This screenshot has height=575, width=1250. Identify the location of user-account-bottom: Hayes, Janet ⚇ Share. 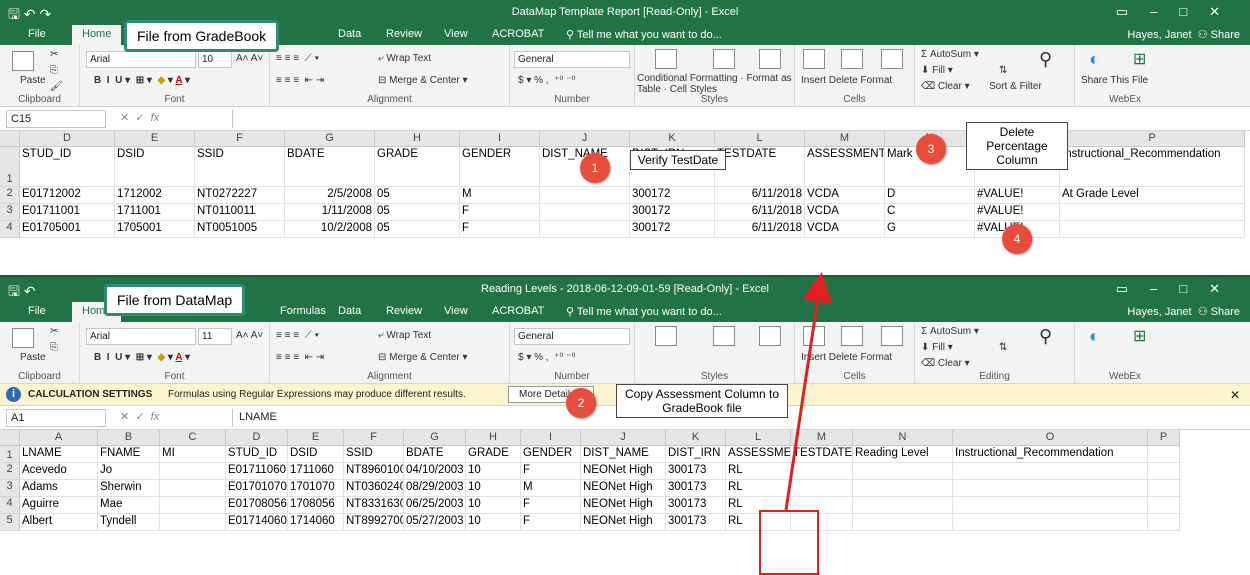
(1183, 311).